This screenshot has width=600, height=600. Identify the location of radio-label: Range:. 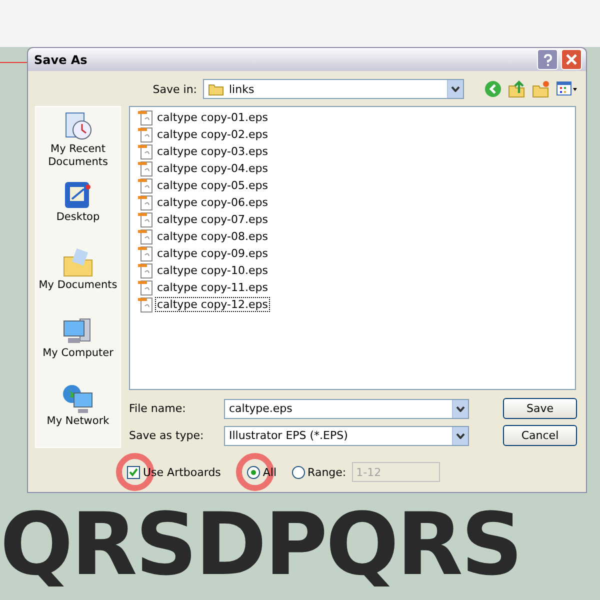
(327, 472).